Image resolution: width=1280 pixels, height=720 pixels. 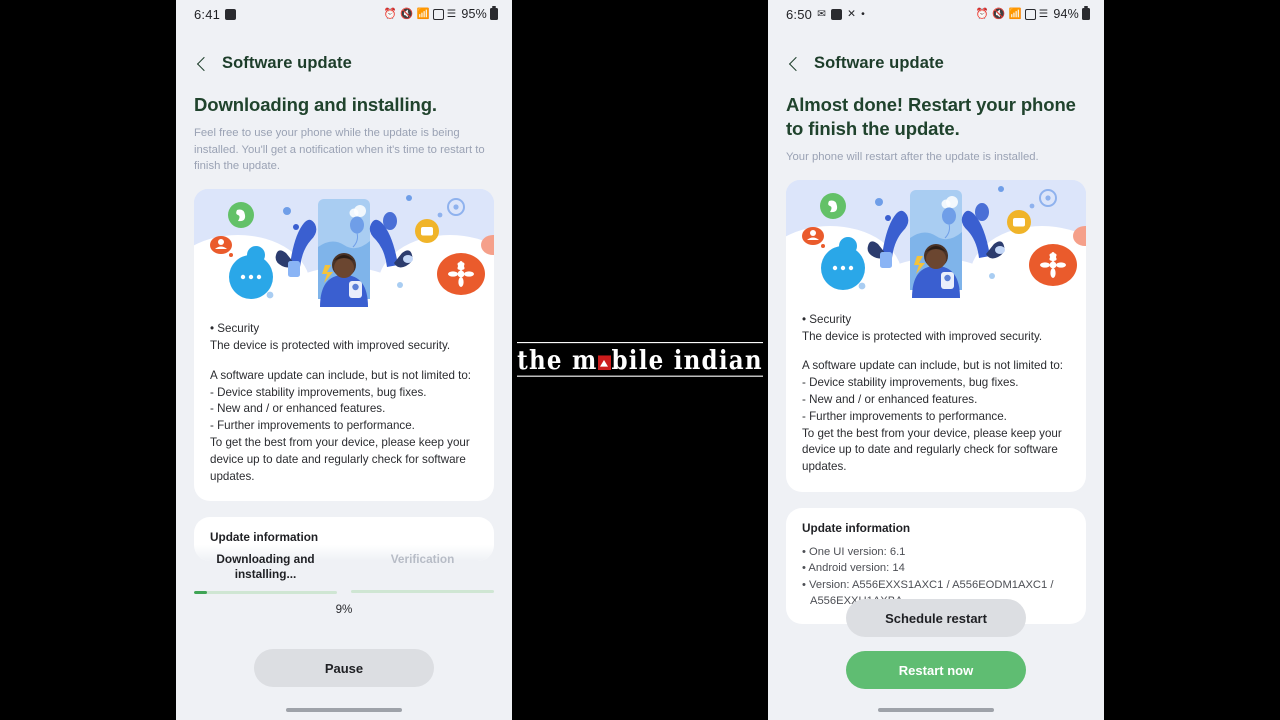 I want to click on watermark-logo-mark, so click(x=604, y=362).